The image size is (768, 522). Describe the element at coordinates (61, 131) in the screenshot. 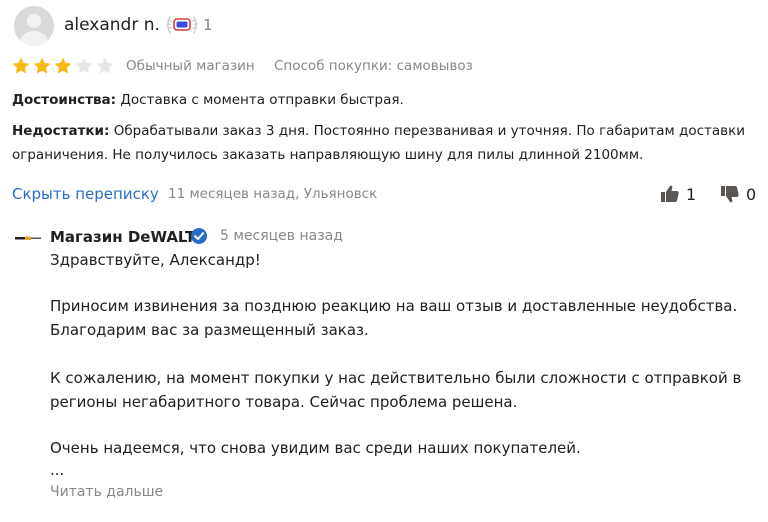

I see `cons-label: Недостатки:` at that location.